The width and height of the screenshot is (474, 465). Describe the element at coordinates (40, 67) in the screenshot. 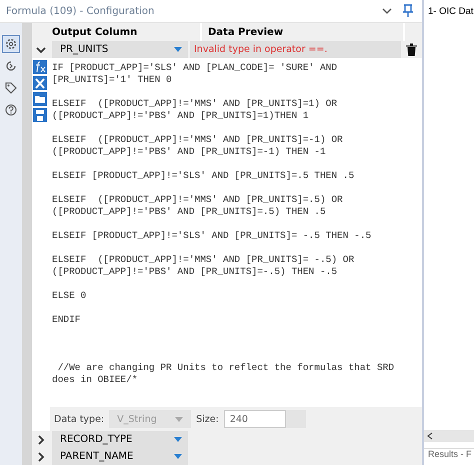

I see `function-icon` at that location.